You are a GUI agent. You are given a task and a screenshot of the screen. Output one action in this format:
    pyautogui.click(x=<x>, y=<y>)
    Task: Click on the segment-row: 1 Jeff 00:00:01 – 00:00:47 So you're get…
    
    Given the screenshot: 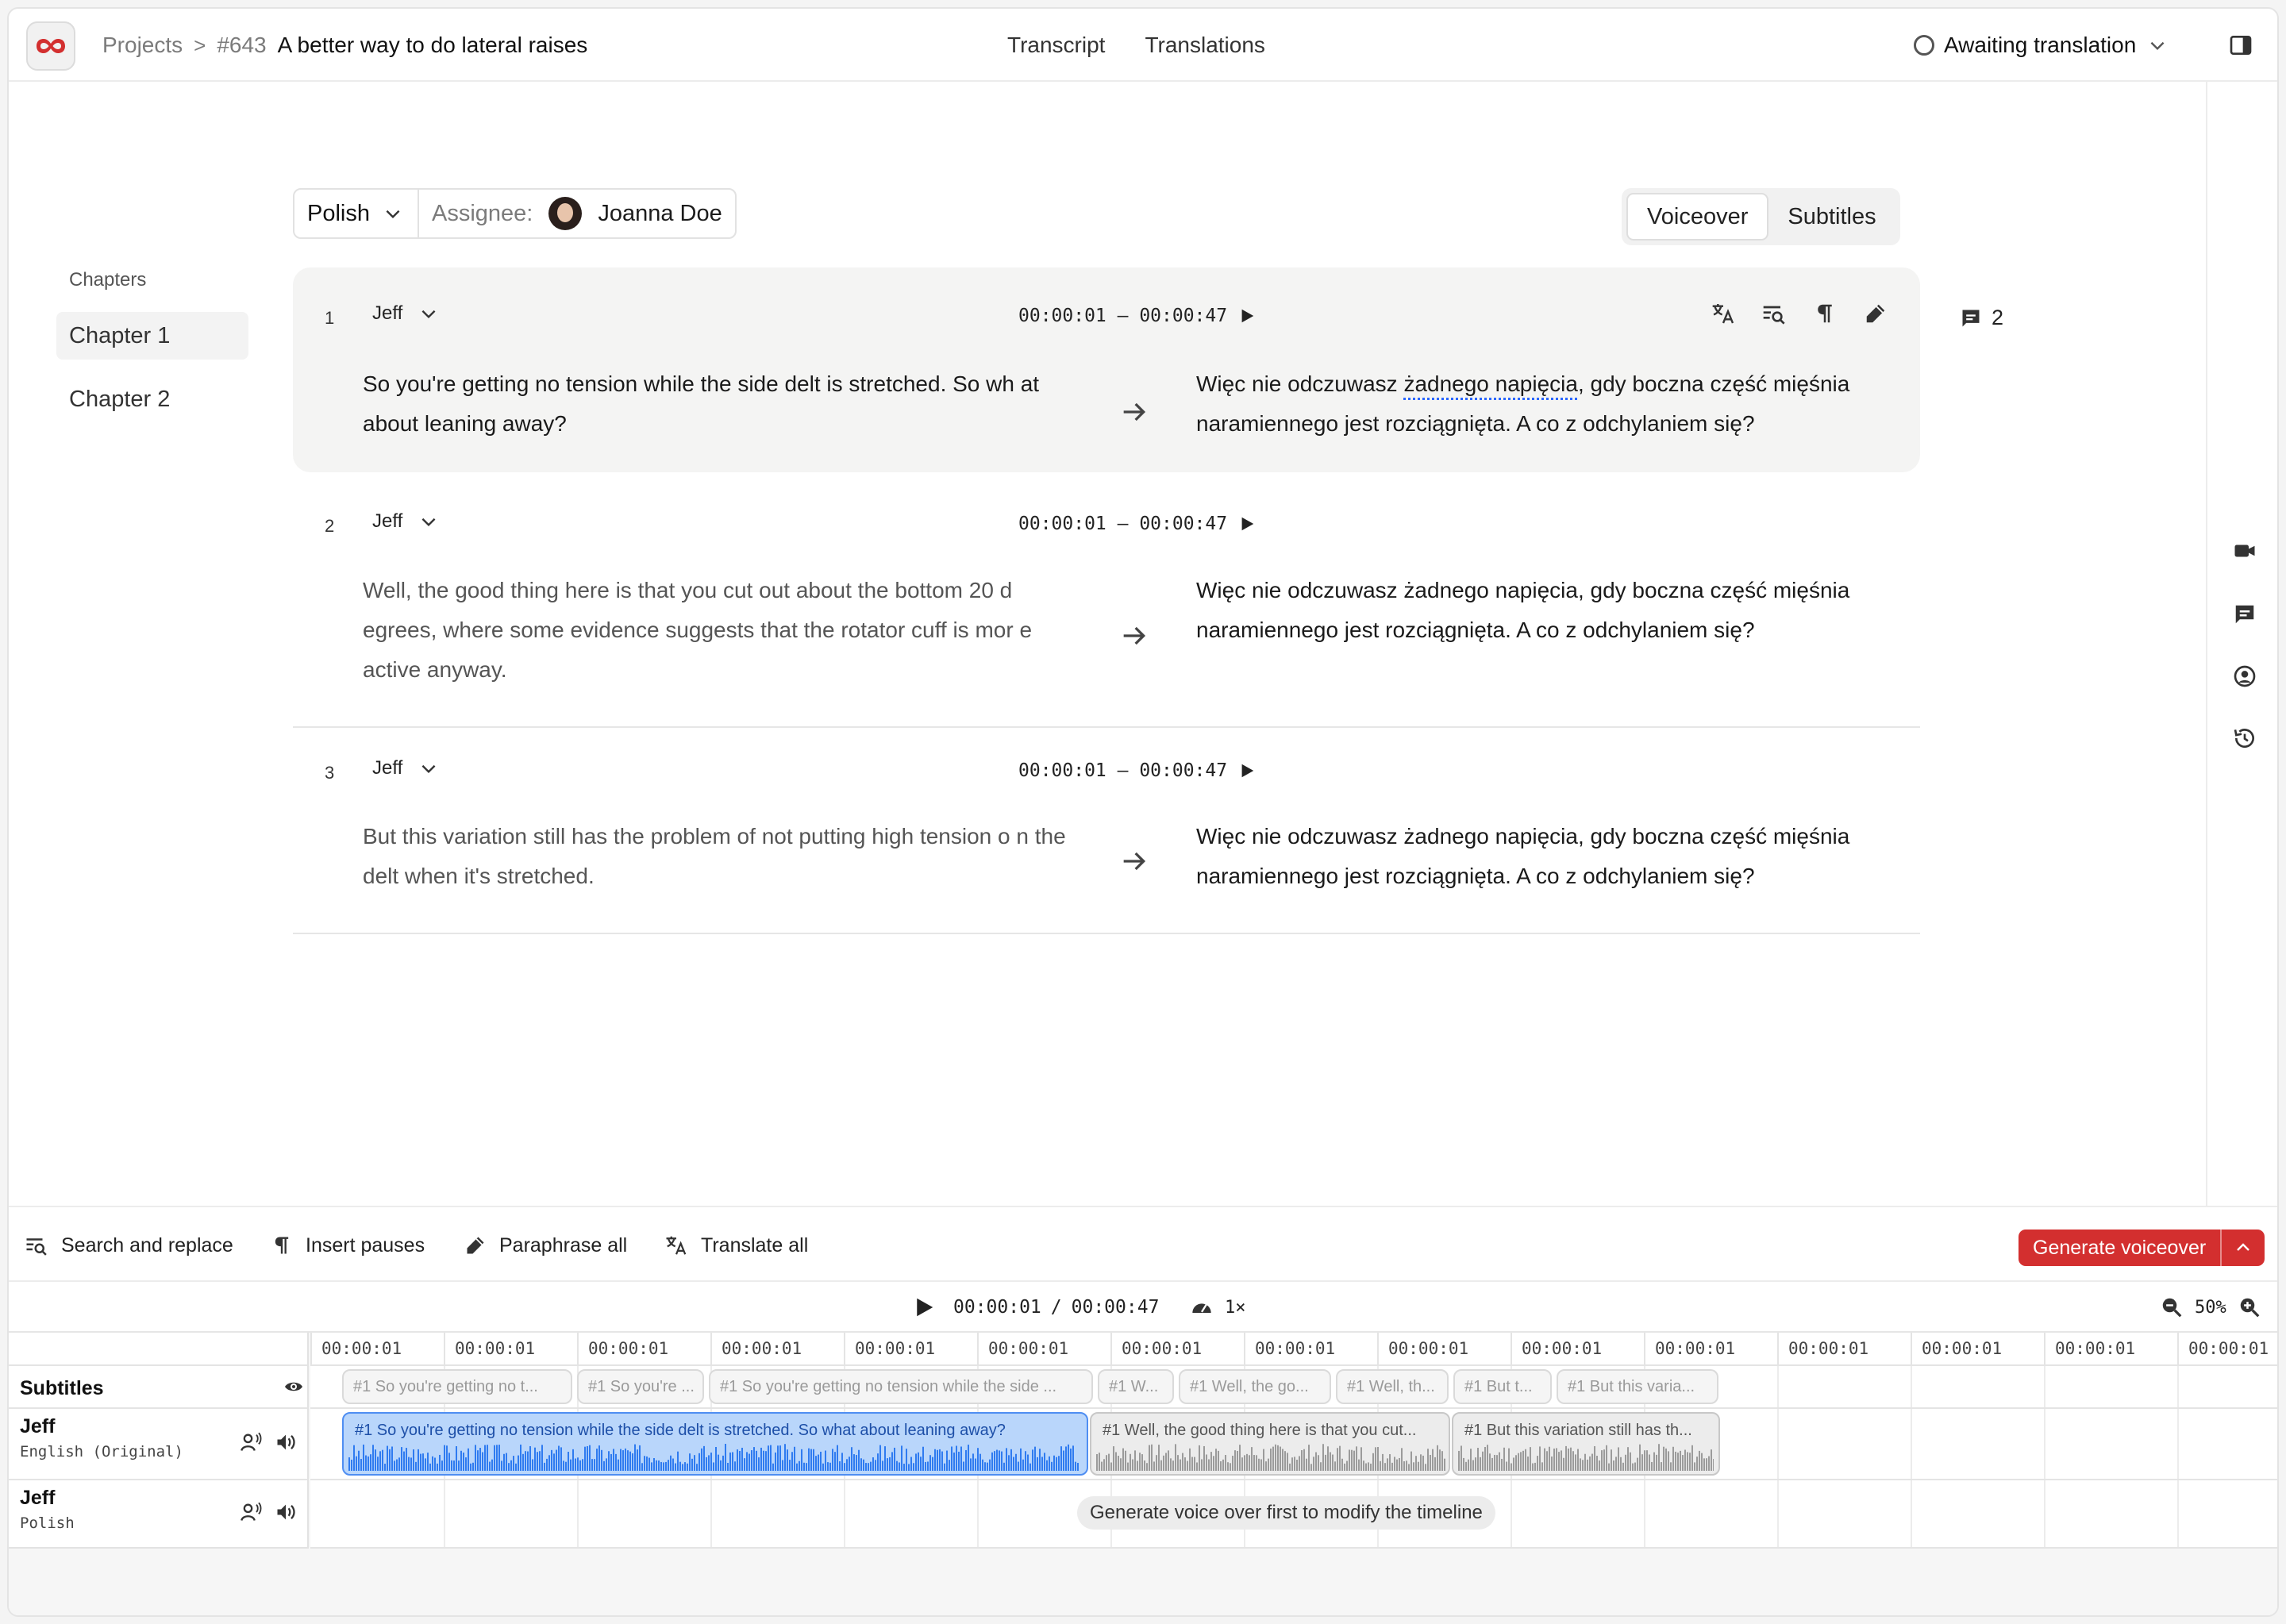 What is the action you would take?
    pyautogui.click(x=1106, y=369)
    